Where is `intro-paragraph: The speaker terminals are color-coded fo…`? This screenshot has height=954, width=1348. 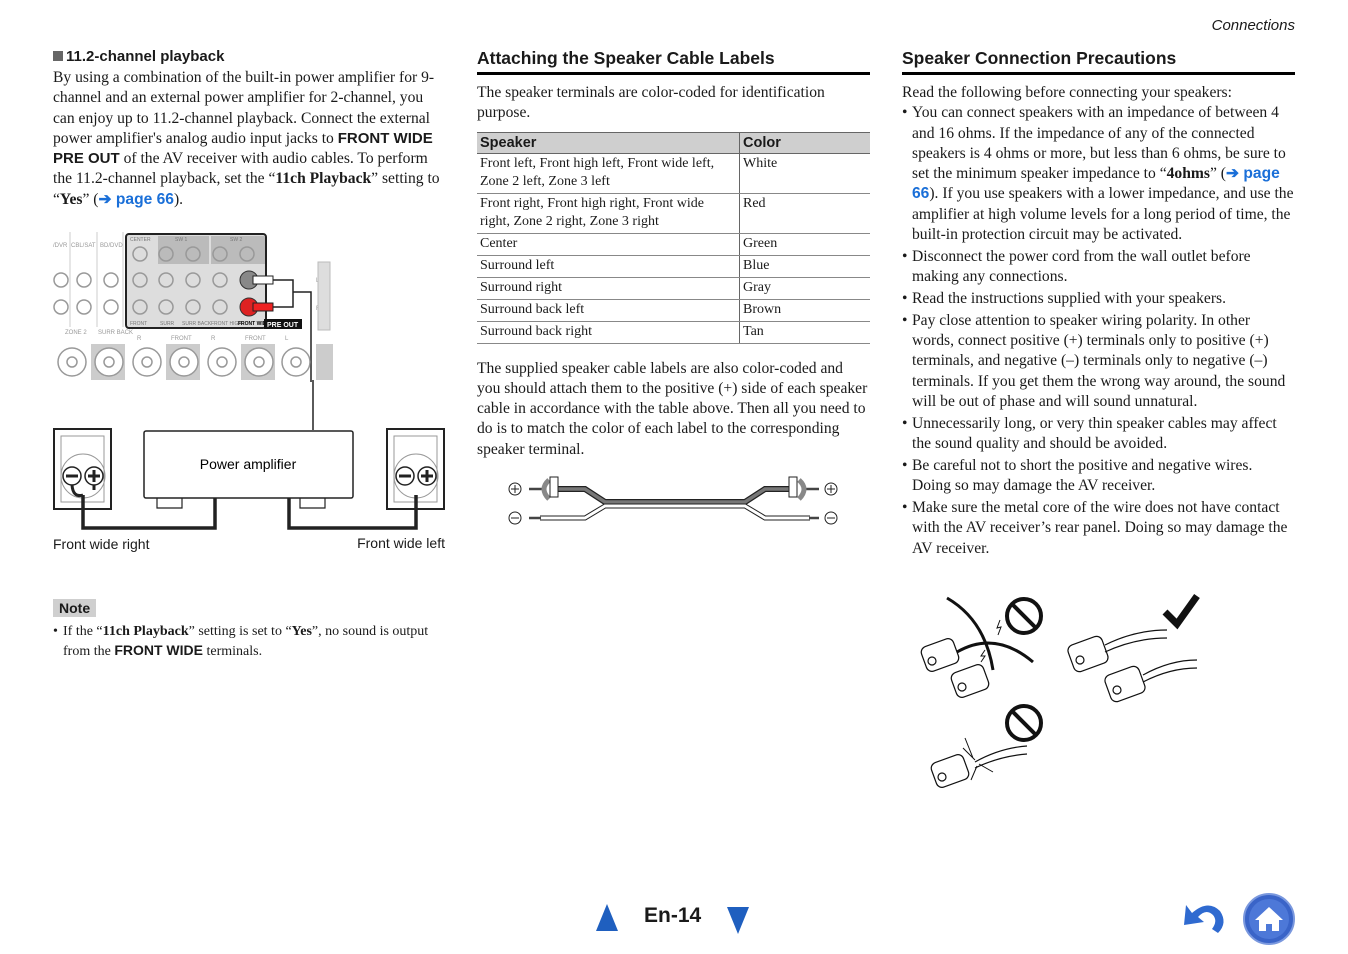 intro-paragraph: The speaker terminals are color-coded fo… is located at coordinates (651, 103).